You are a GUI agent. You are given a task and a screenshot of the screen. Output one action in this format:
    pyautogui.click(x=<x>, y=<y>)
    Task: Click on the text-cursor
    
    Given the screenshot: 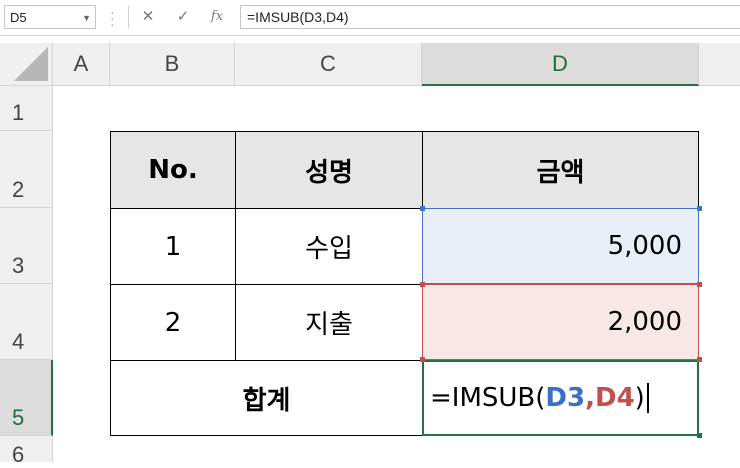 What is the action you would take?
    pyautogui.click(x=647, y=398)
    